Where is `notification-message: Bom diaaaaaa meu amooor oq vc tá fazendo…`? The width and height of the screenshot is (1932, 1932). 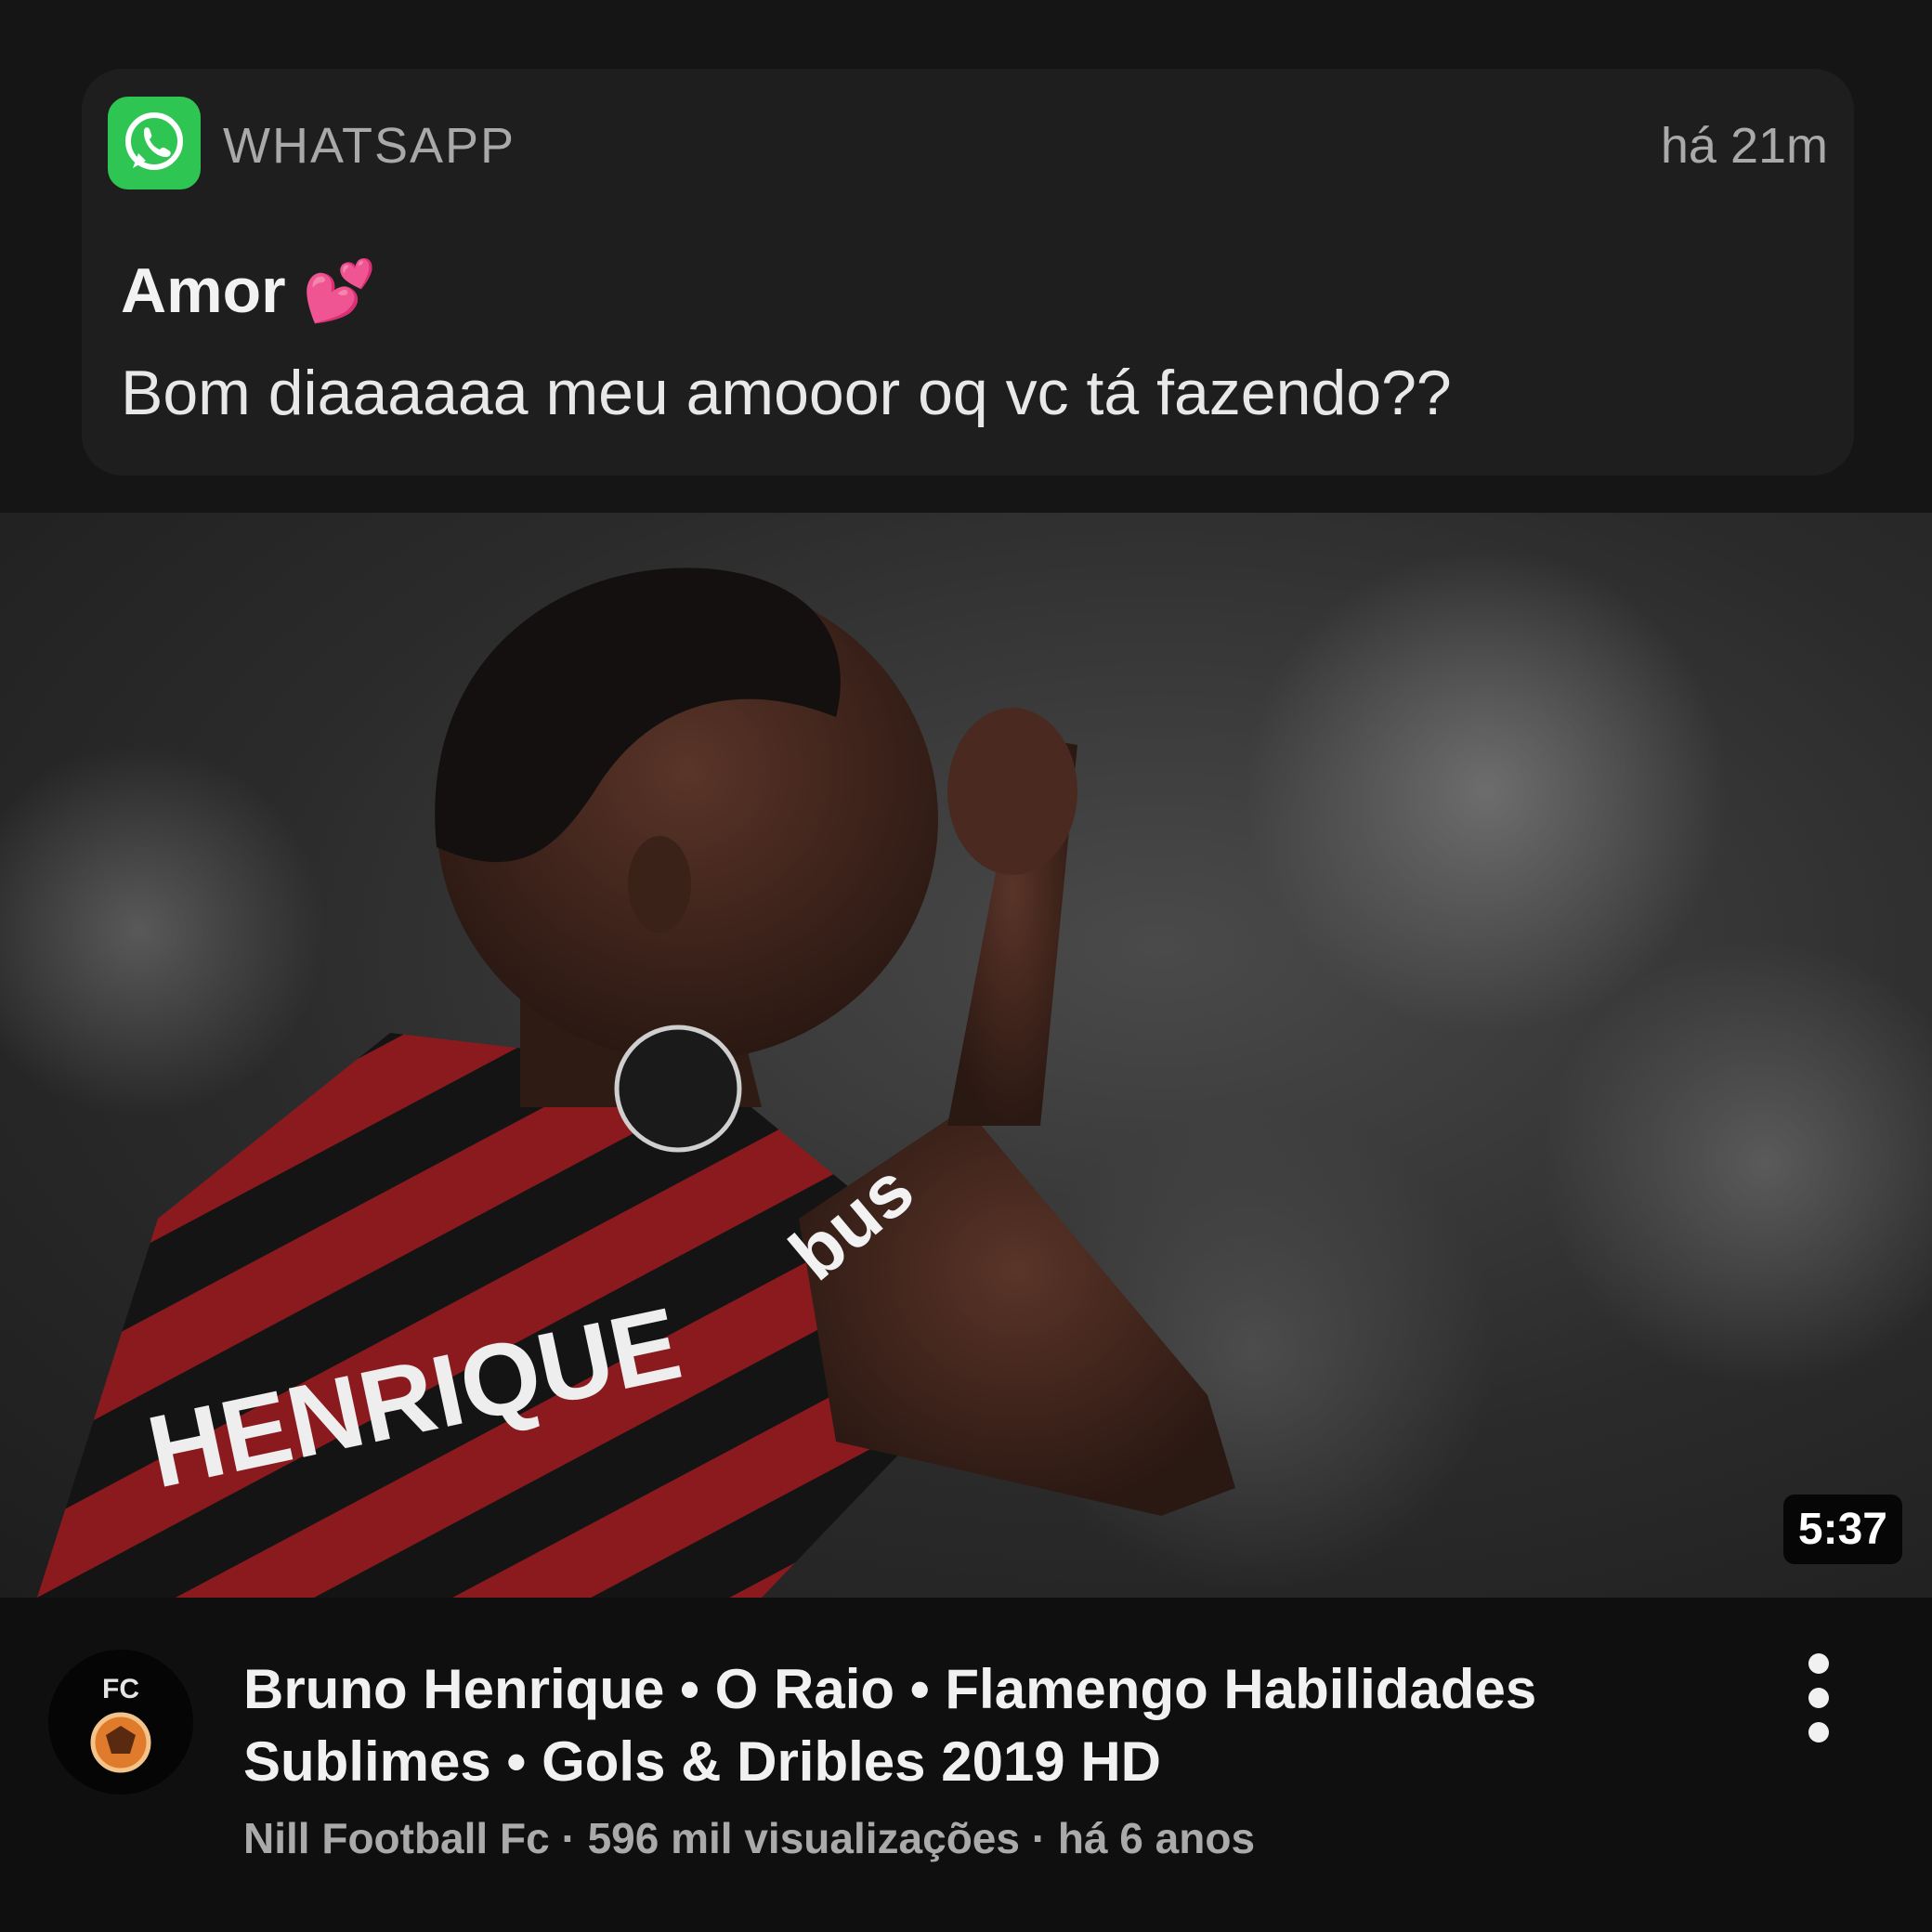
notification-message: Bom diaaaaaa meu amooor oq vc tá fazendo… is located at coordinates (786, 393).